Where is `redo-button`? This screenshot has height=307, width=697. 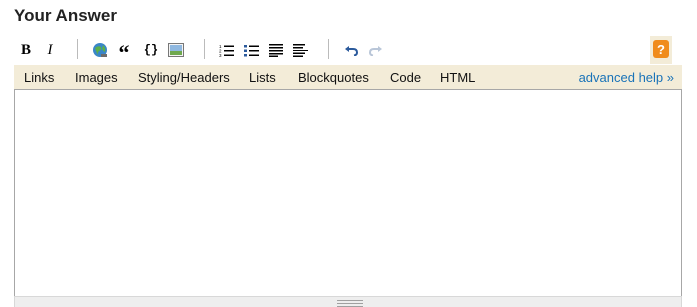
redo-button is located at coordinates (375, 50).